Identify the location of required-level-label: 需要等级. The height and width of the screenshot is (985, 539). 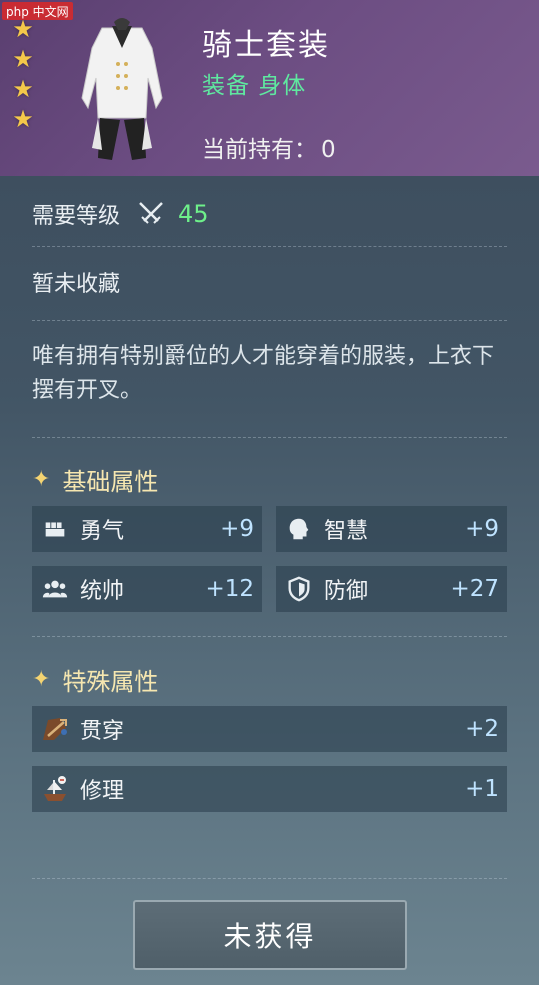
(76, 216).